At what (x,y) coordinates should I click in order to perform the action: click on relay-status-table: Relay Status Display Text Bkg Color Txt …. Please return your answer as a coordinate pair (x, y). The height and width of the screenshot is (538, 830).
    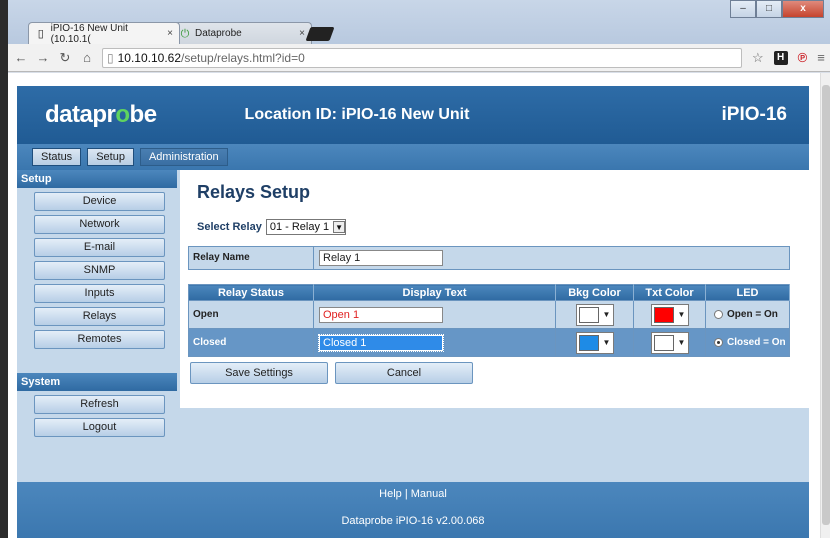
    Looking at the image, I should click on (489, 320).